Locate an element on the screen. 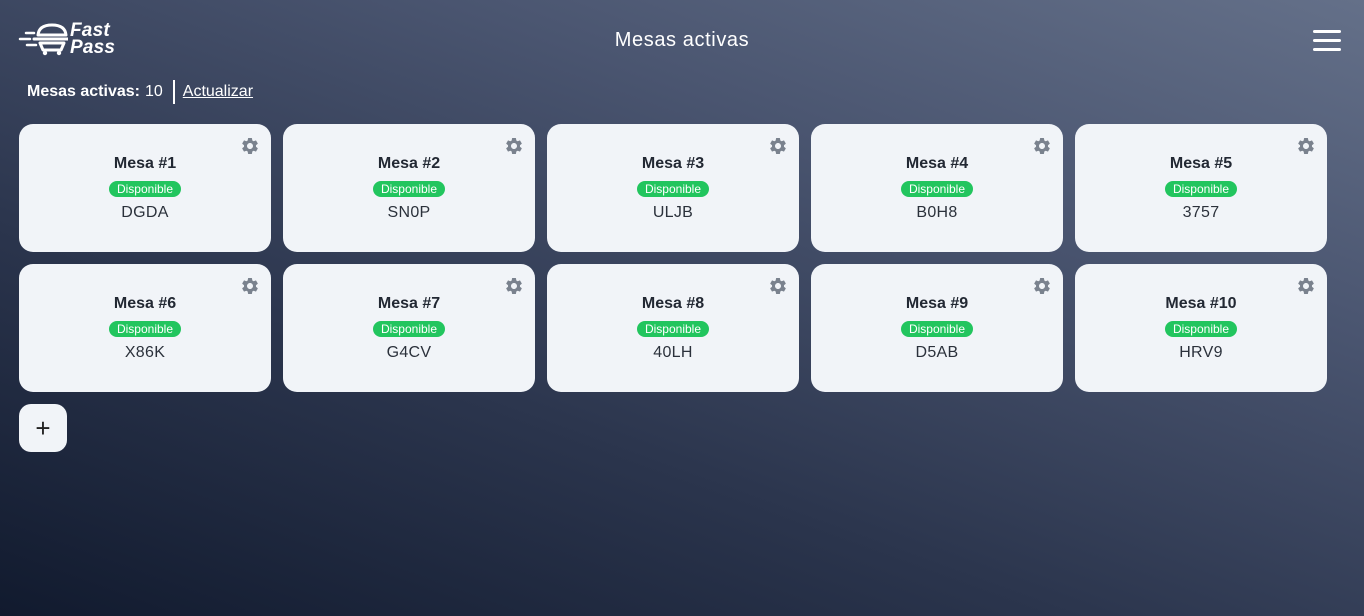  table-card: Mesa #7 Disponible G4CV is located at coordinates (409, 328).